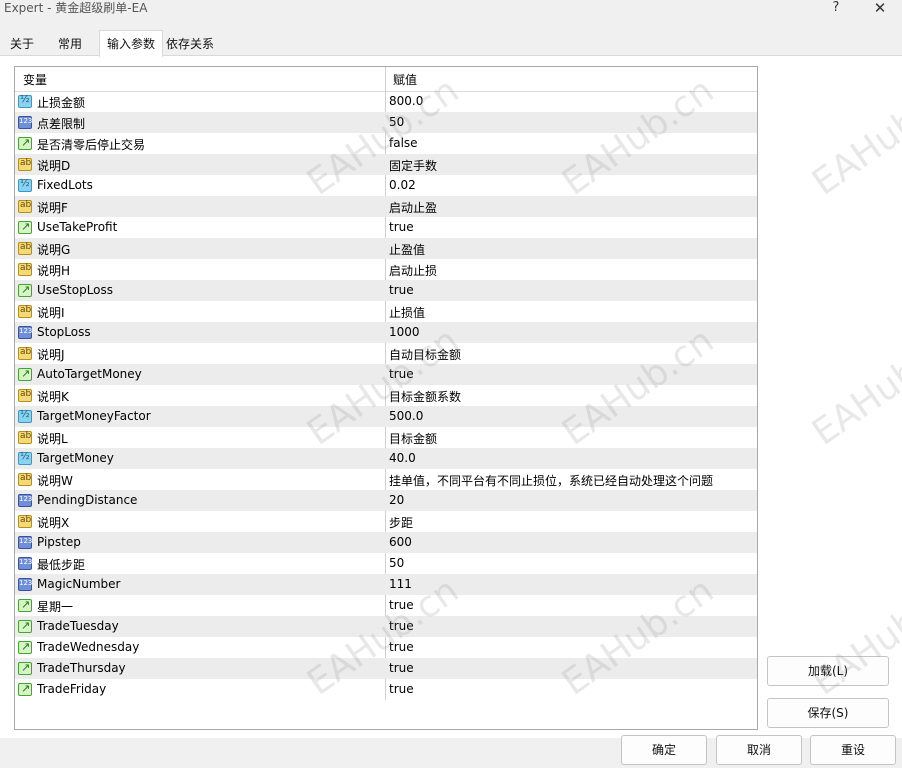 The height and width of the screenshot is (768, 902). I want to click on table-row: 说明J 自动目标金额, so click(386, 353).